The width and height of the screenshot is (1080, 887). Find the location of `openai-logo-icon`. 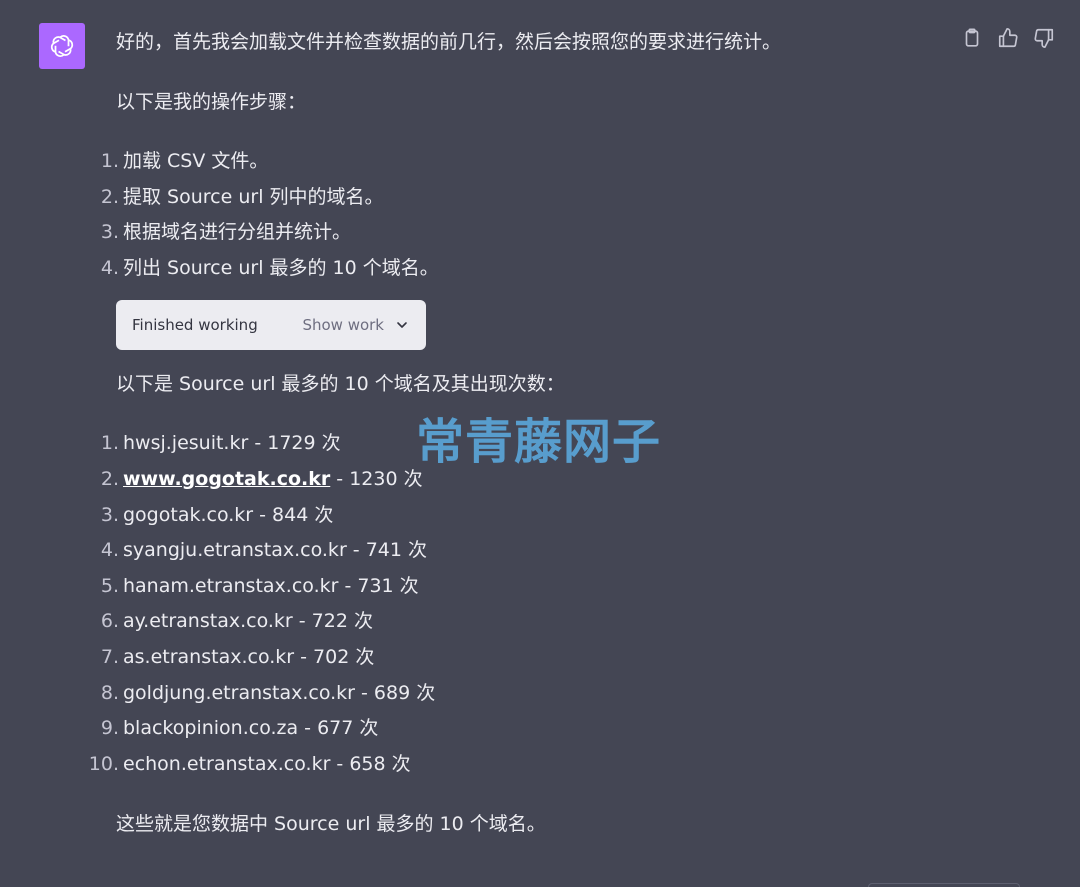

openai-logo-icon is located at coordinates (62, 46).